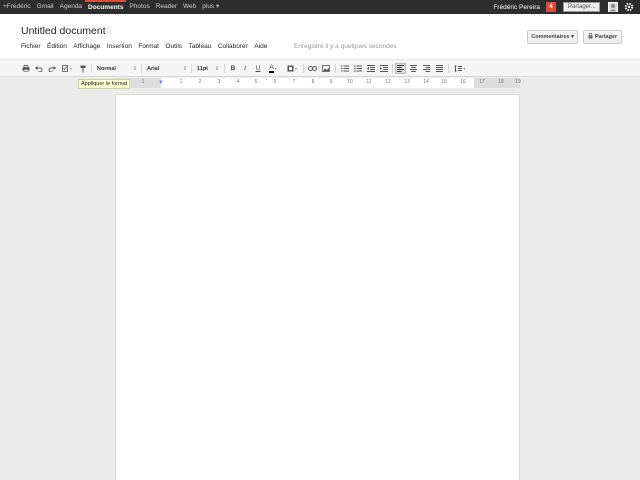 The width and height of the screenshot is (640, 480). What do you see at coordinates (501, 82) in the screenshot?
I see `ruler-number: 18` at bounding box center [501, 82].